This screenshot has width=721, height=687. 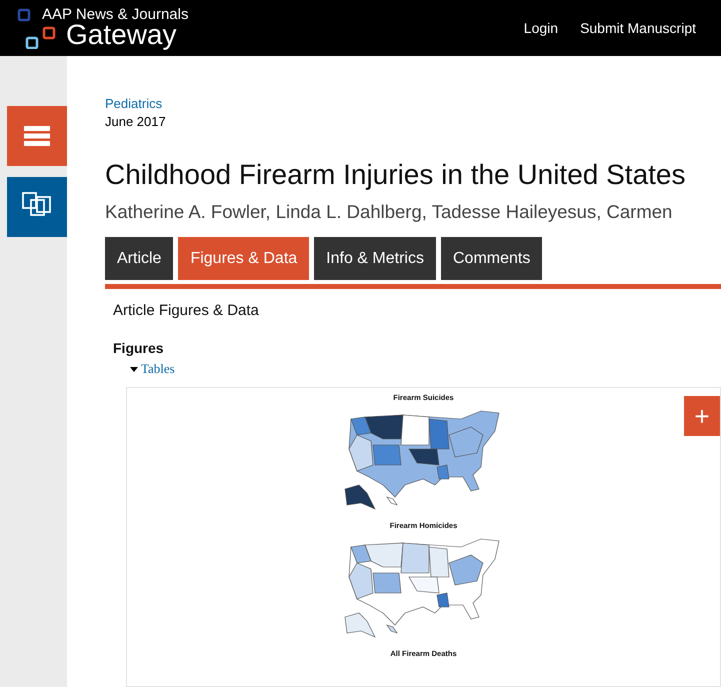 I want to click on issue-date: June 2017, so click(x=136, y=122).